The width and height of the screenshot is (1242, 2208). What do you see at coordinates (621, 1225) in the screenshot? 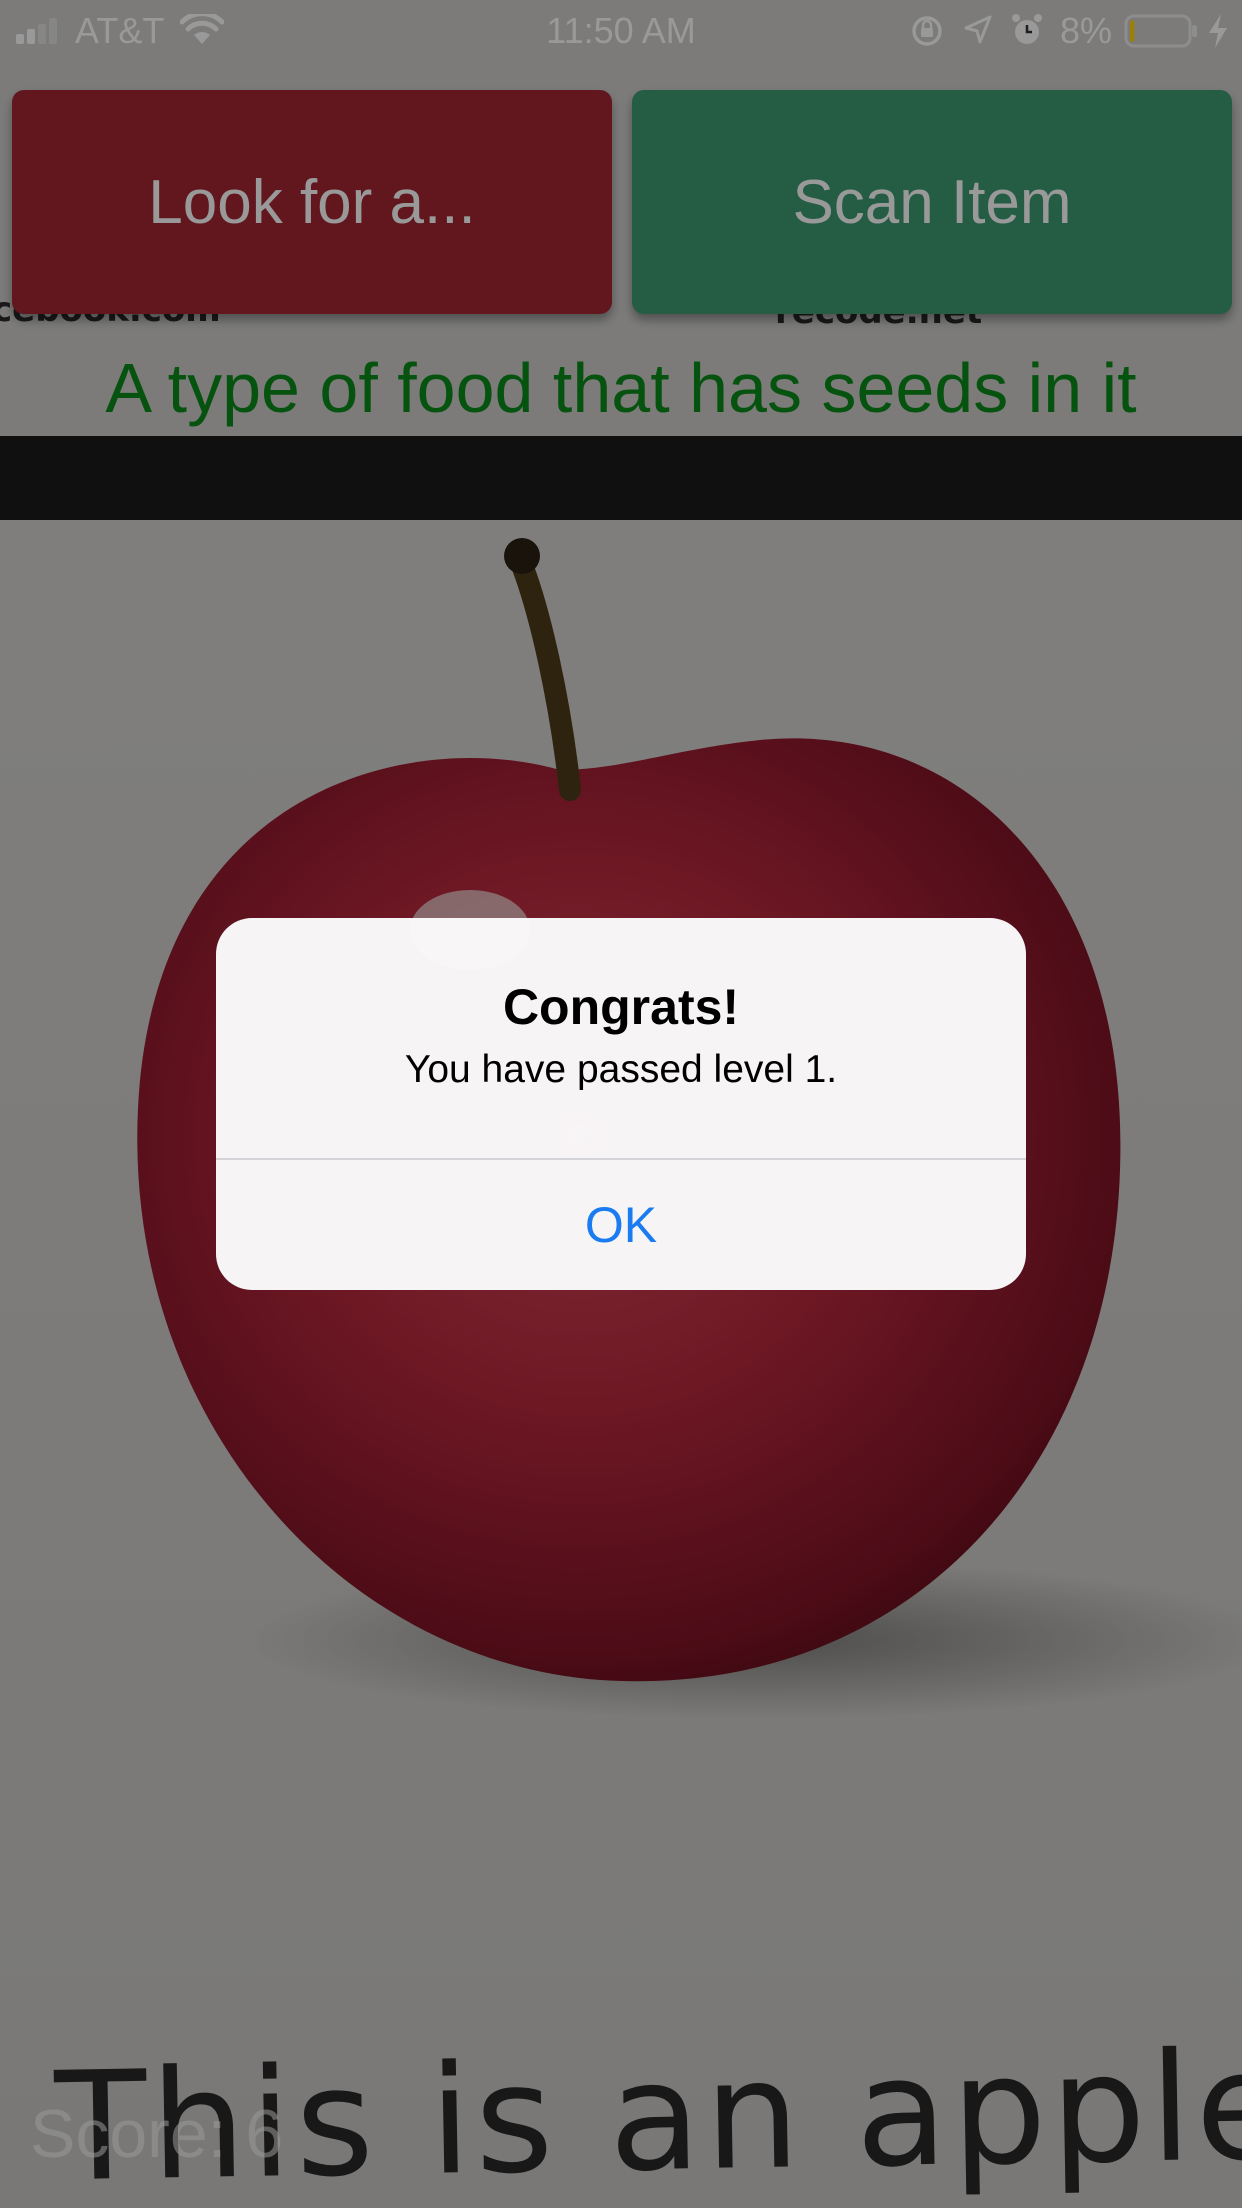
I see `ok-button: OK` at bounding box center [621, 1225].